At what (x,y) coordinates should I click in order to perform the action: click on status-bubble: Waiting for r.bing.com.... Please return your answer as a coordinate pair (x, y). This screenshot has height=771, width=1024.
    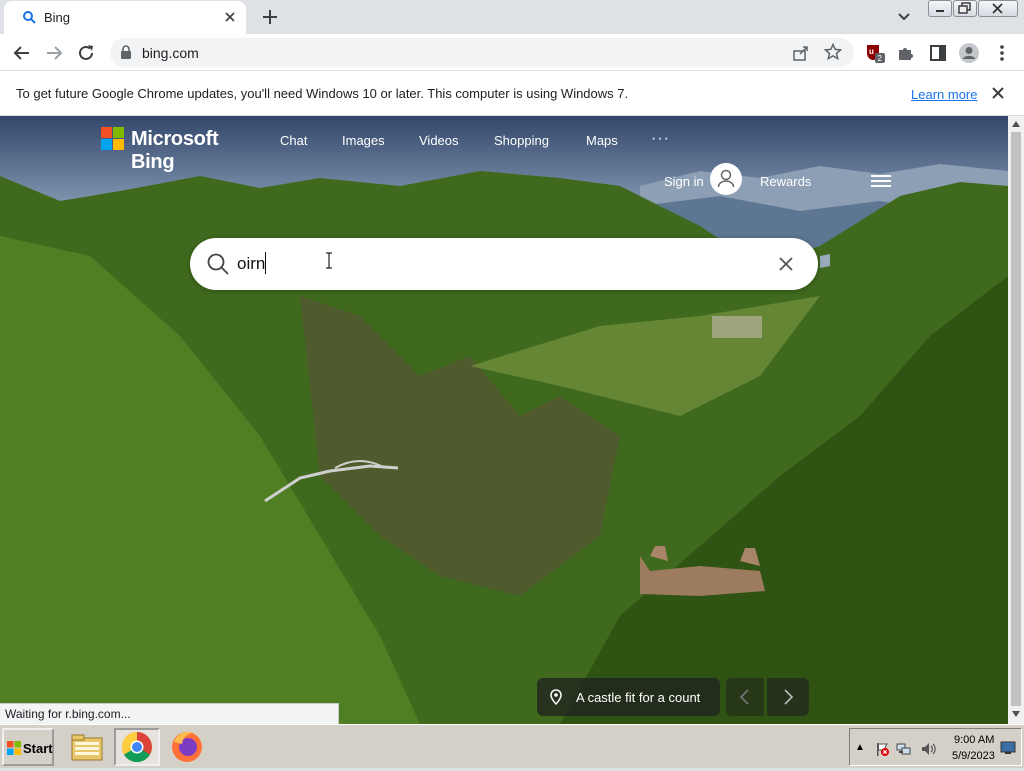
    Looking at the image, I should click on (169, 713).